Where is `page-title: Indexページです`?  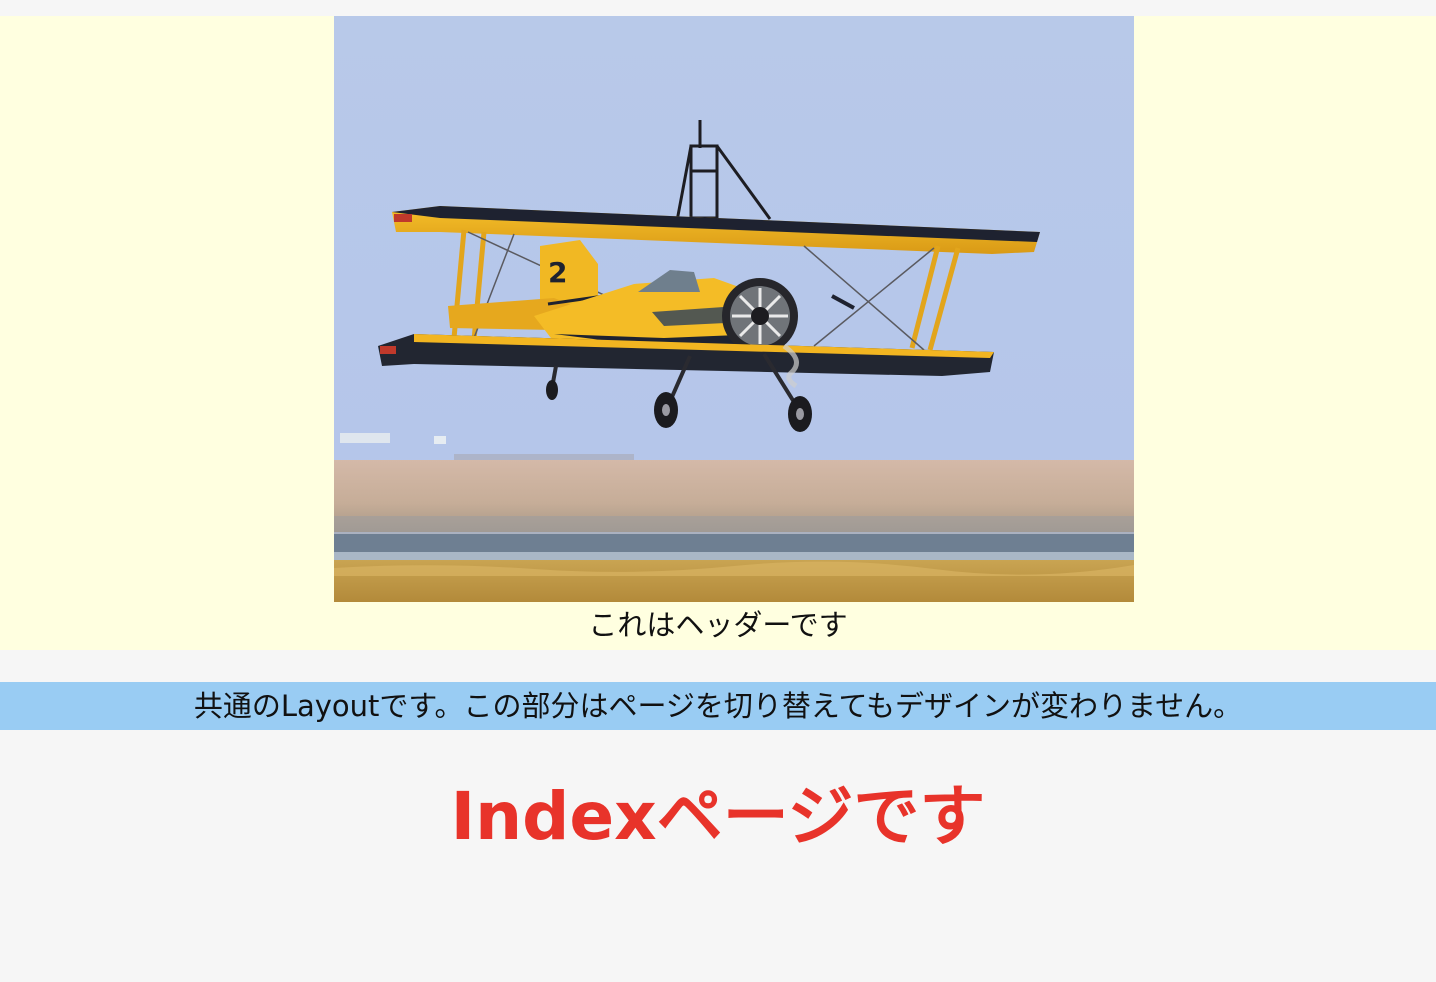
page-title: Indexページです is located at coordinates (718, 816).